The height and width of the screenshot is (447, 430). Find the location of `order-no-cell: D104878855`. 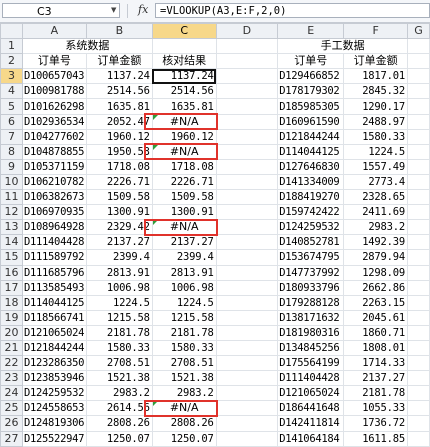

order-no-cell: D104878855 is located at coordinates (54, 151).